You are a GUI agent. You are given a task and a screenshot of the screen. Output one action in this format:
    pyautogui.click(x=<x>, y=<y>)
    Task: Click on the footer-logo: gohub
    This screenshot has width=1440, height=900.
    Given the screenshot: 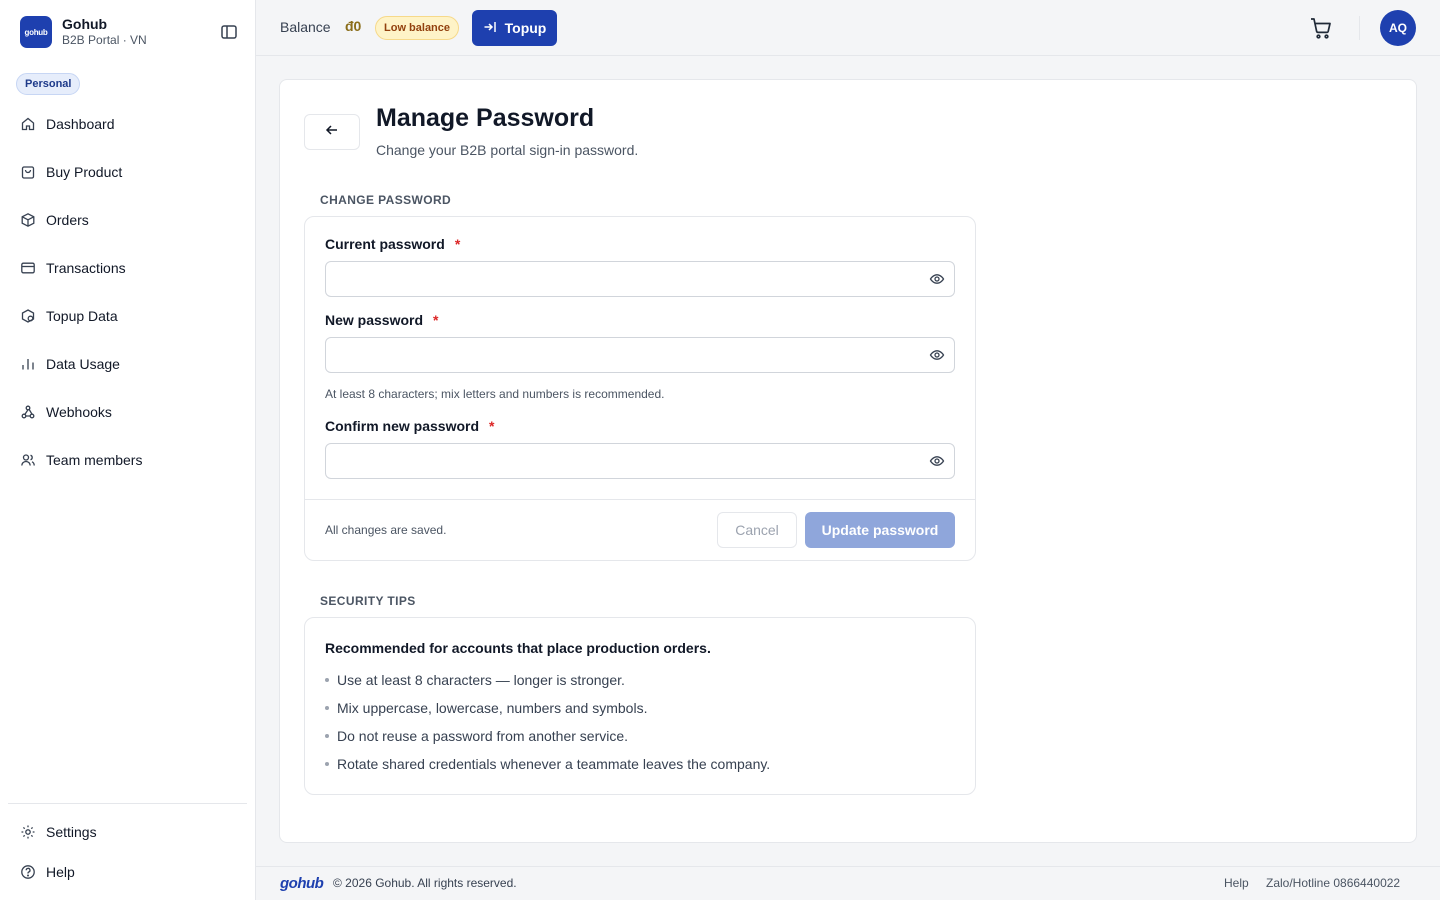 What is the action you would take?
    pyautogui.click(x=302, y=883)
    